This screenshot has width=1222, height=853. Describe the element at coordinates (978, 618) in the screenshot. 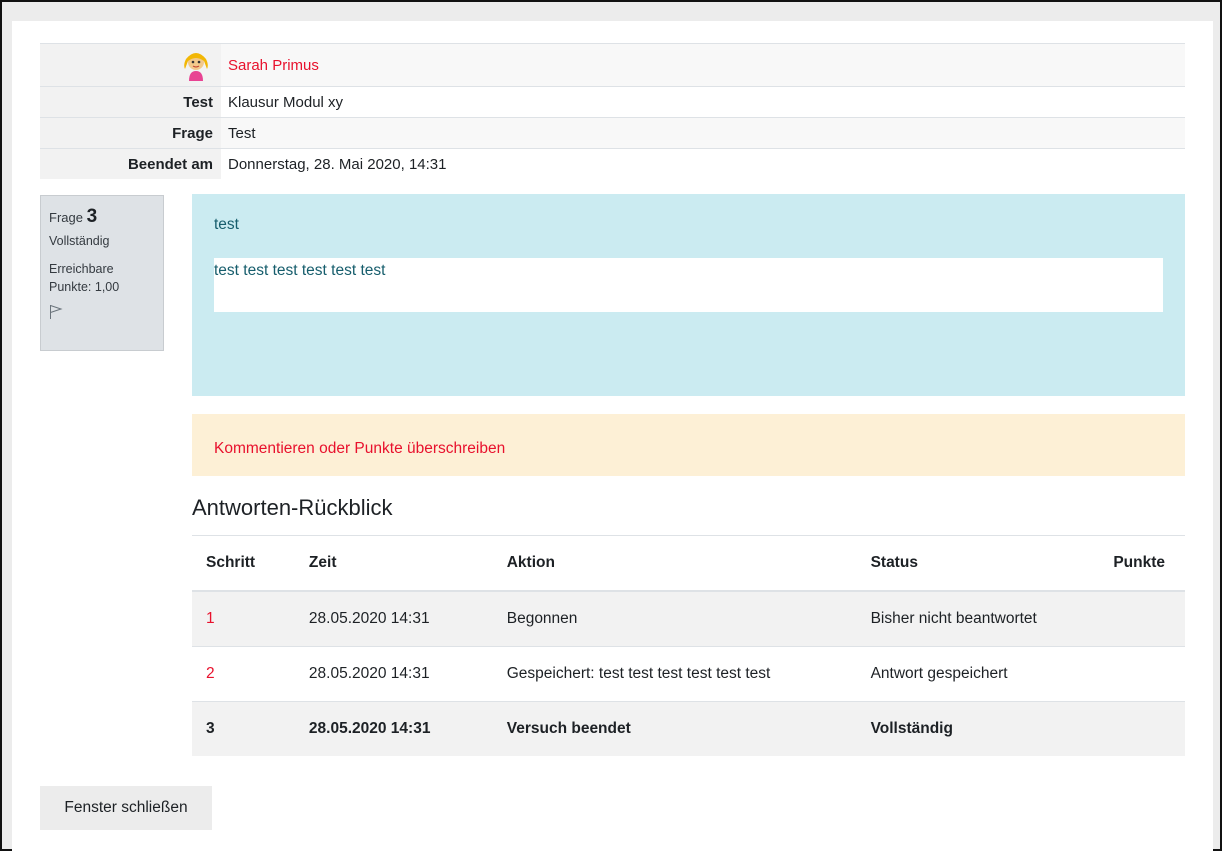

I see `history-status: Bisher nicht beantwortet` at that location.